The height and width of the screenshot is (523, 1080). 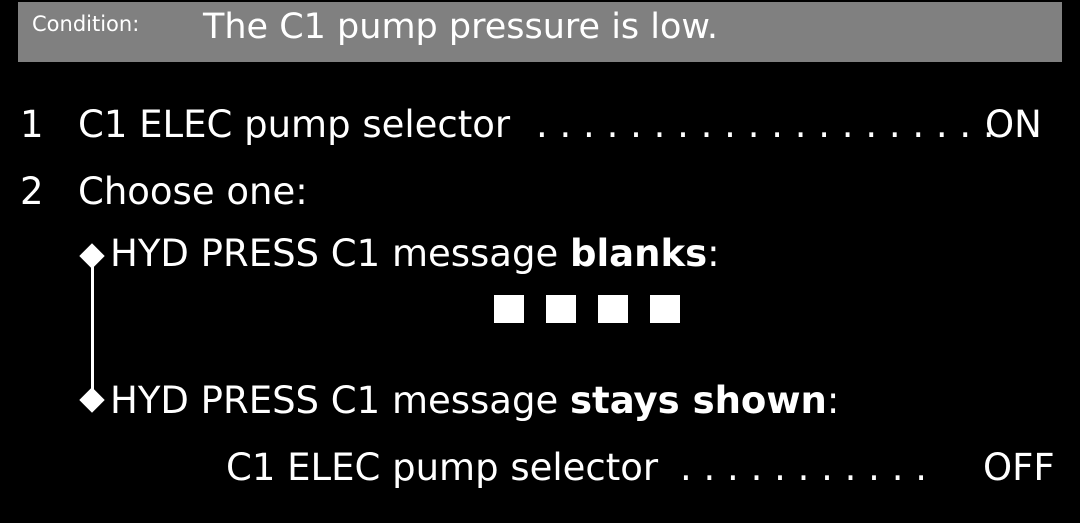 I want to click on condition-bar: Condition: The C1 pump pressure is low., so click(x=540, y=32).